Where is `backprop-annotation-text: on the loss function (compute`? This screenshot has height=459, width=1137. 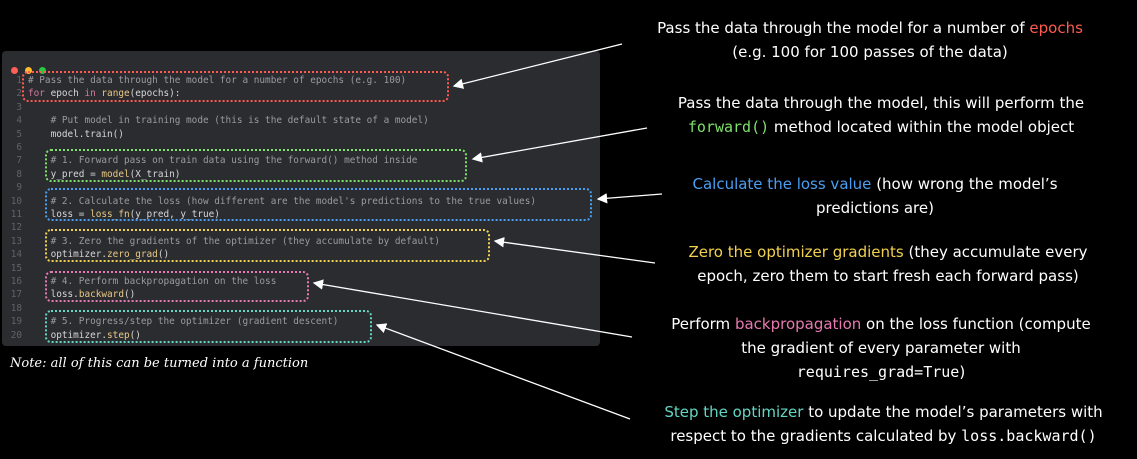
backprop-annotation-text: on the loss function (compute is located at coordinates (976, 324).